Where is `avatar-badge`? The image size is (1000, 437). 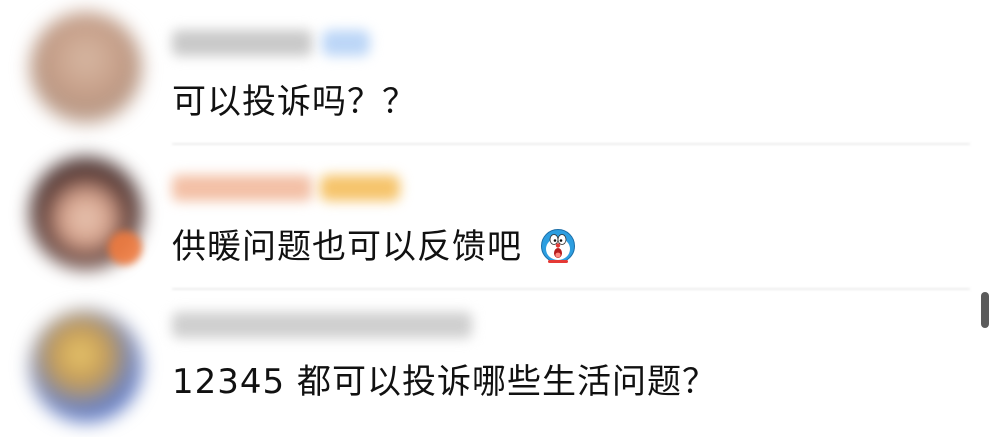
avatar-badge is located at coordinates (125, 248).